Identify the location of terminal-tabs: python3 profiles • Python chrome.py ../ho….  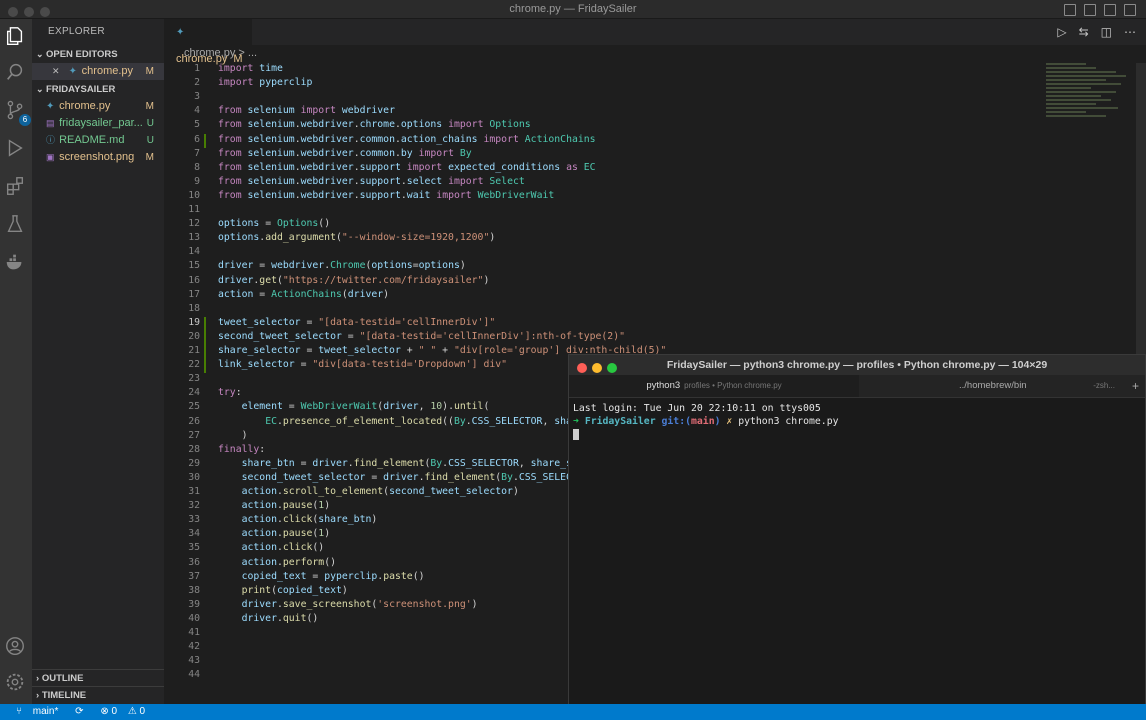
(857, 386).